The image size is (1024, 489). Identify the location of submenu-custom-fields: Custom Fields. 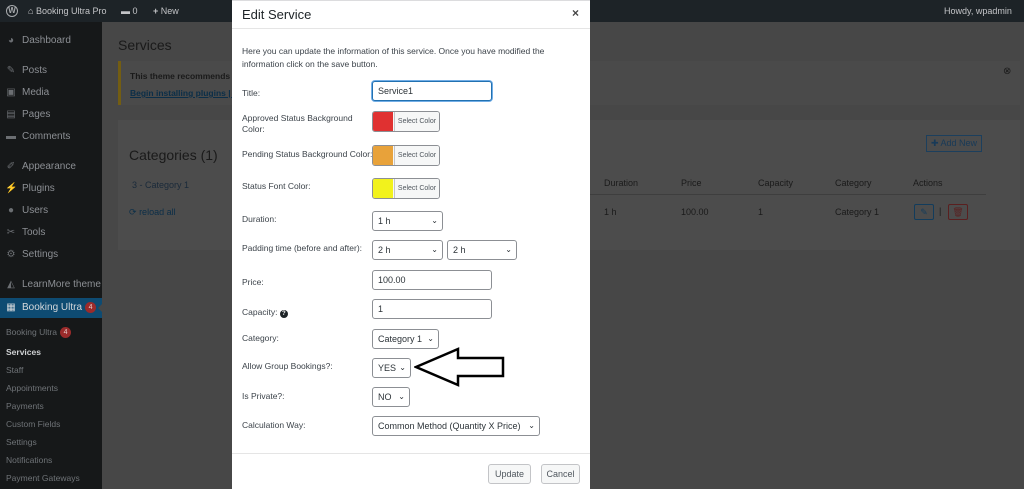
(33, 424).